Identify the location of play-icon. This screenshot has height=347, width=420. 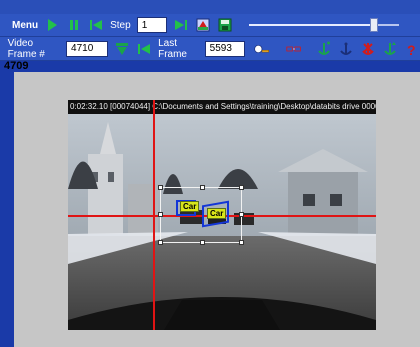
(52, 25).